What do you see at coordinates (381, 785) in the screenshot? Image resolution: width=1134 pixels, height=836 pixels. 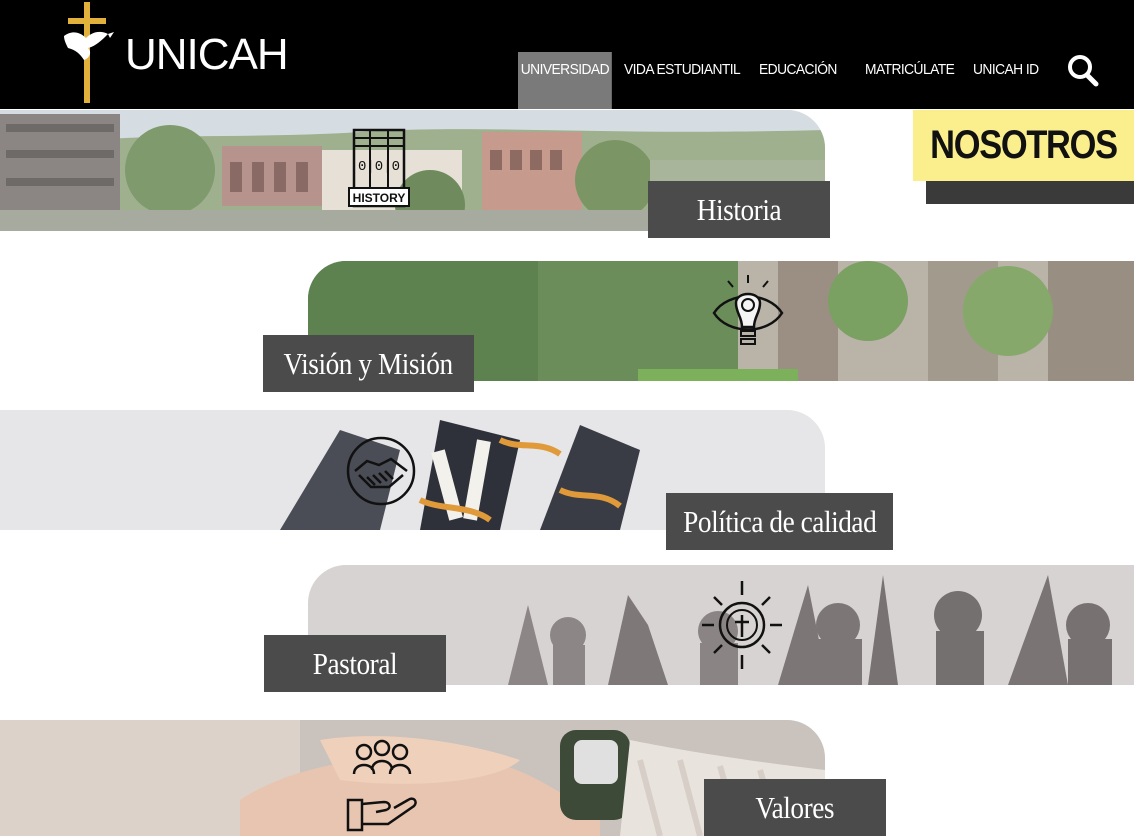 I see `people-hand-icon` at bounding box center [381, 785].